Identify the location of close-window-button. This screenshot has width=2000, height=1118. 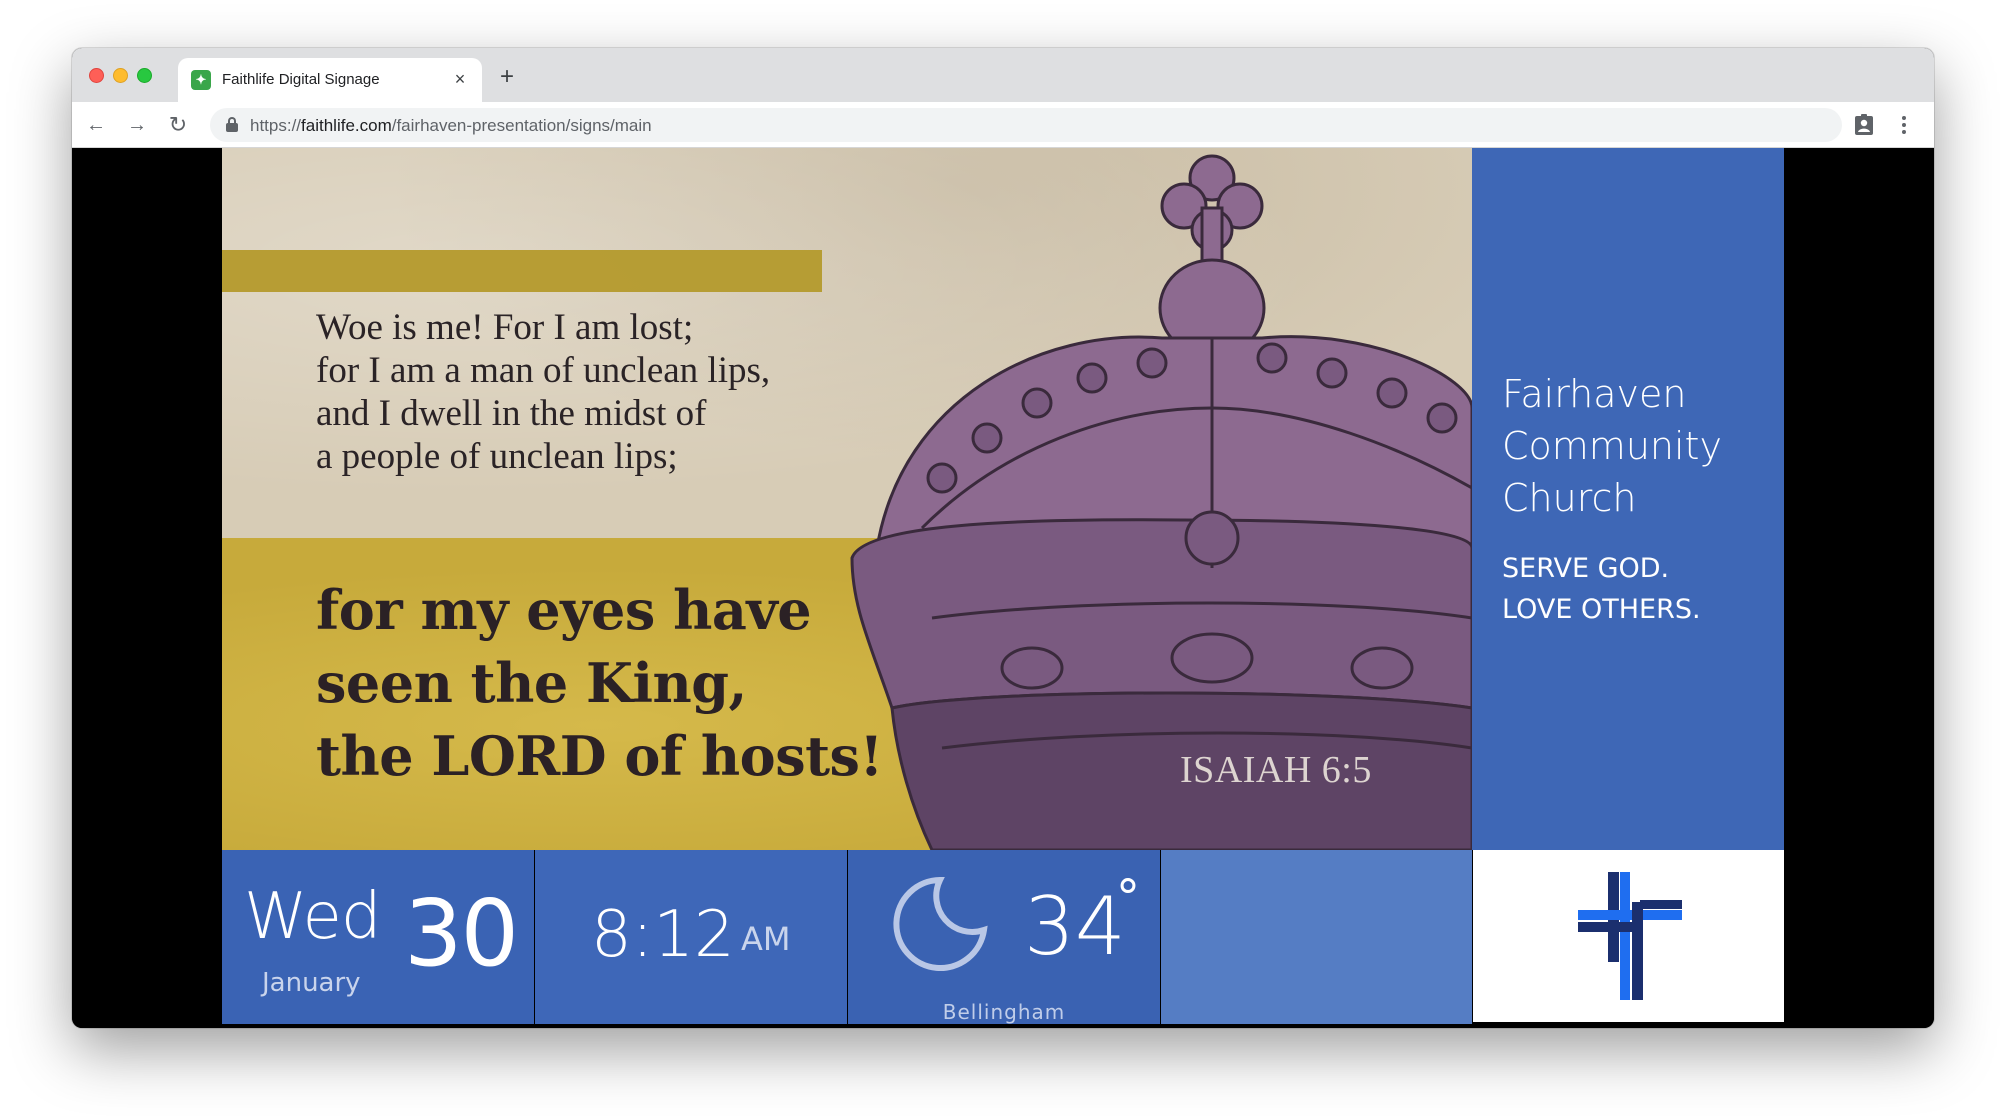
(96, 75).